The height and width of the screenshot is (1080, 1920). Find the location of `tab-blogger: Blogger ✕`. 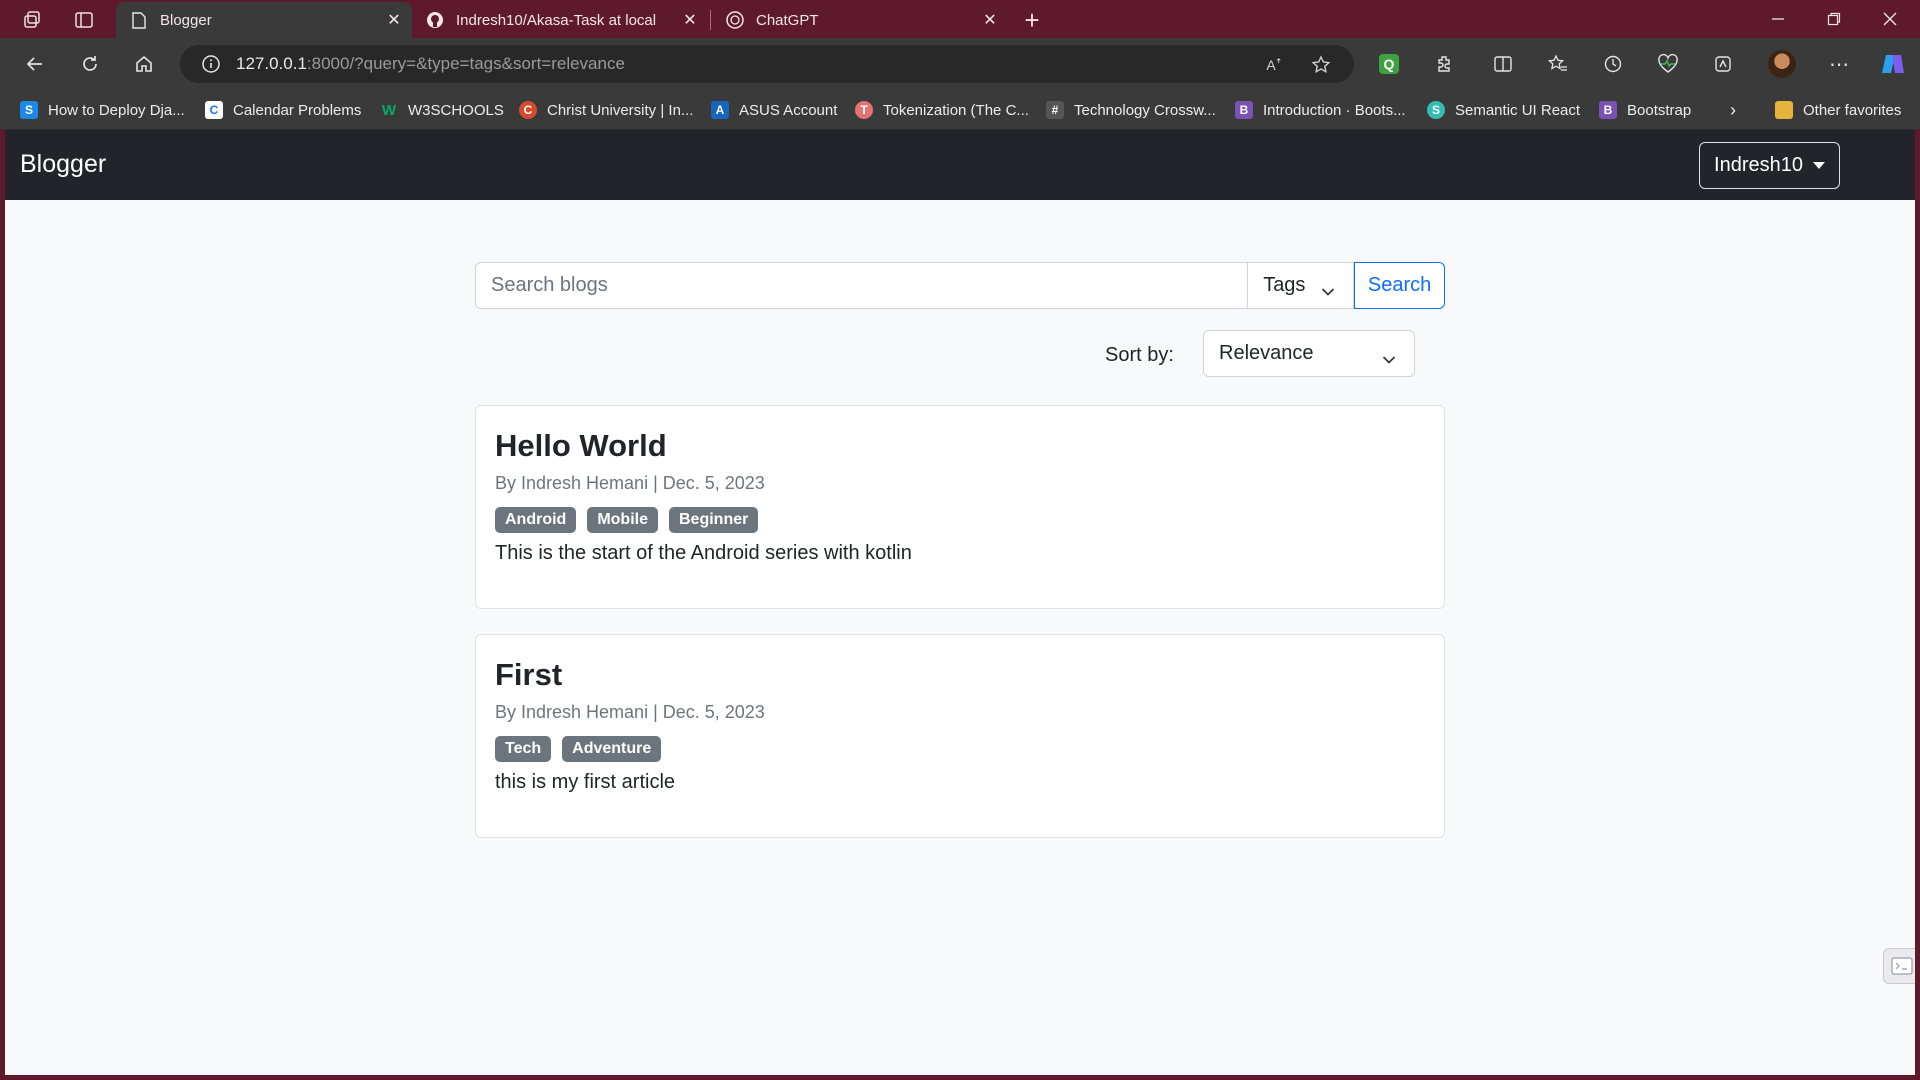

tab-blogger: Blogger ✕ is located at coordinates (264, 20).